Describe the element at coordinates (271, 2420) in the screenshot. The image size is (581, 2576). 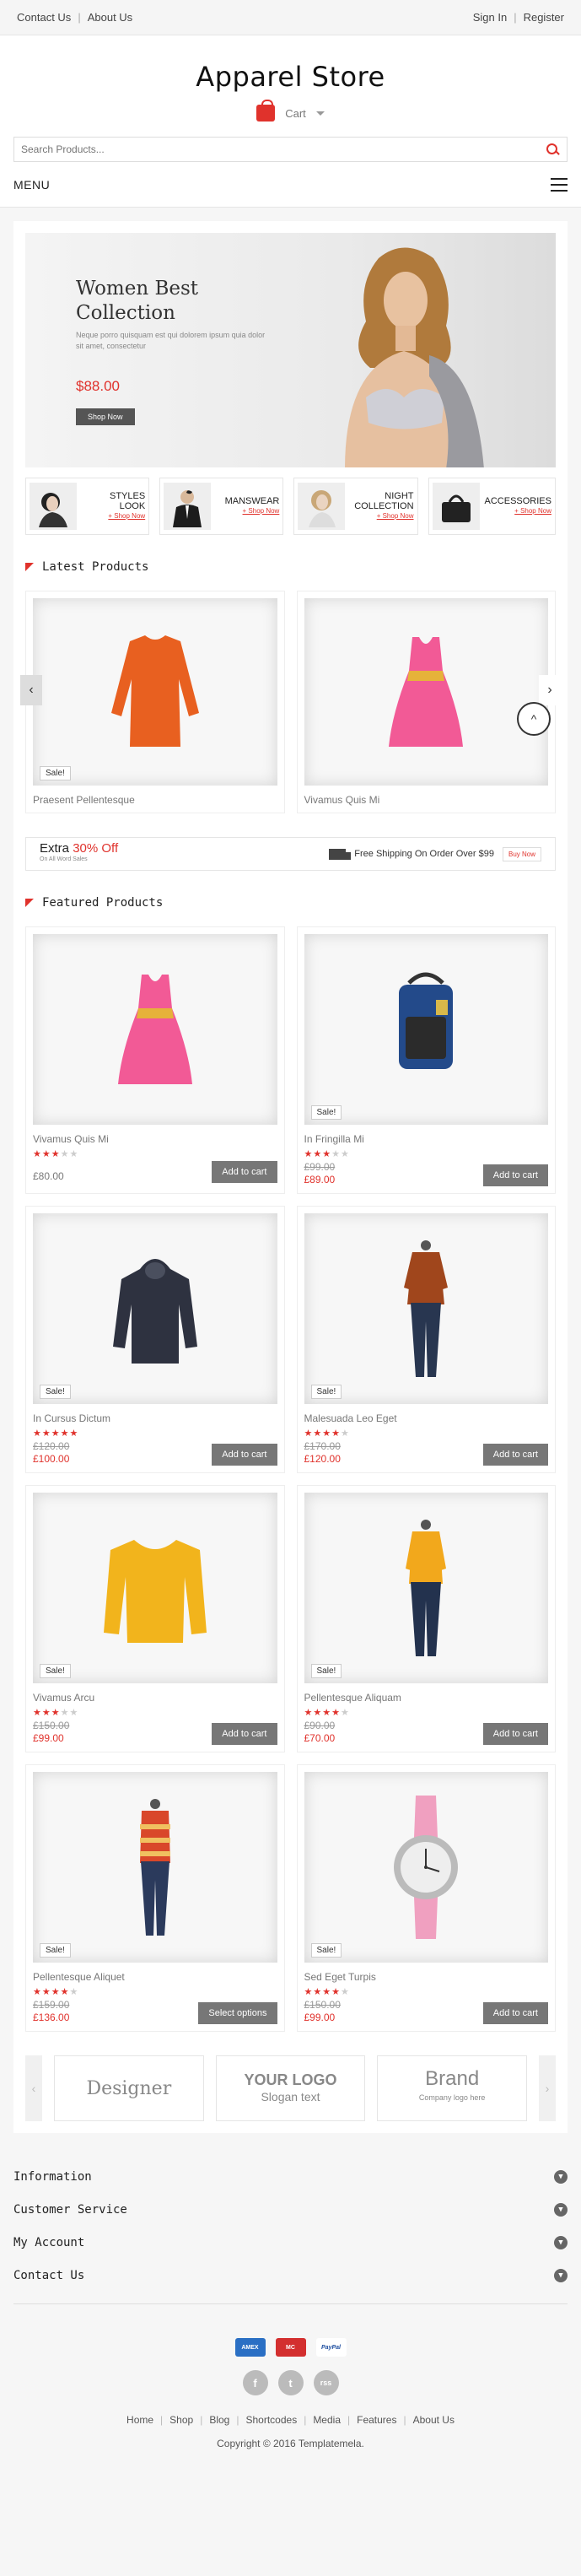
I see `footer-link-shortcodes: Shortcodes` at that location.